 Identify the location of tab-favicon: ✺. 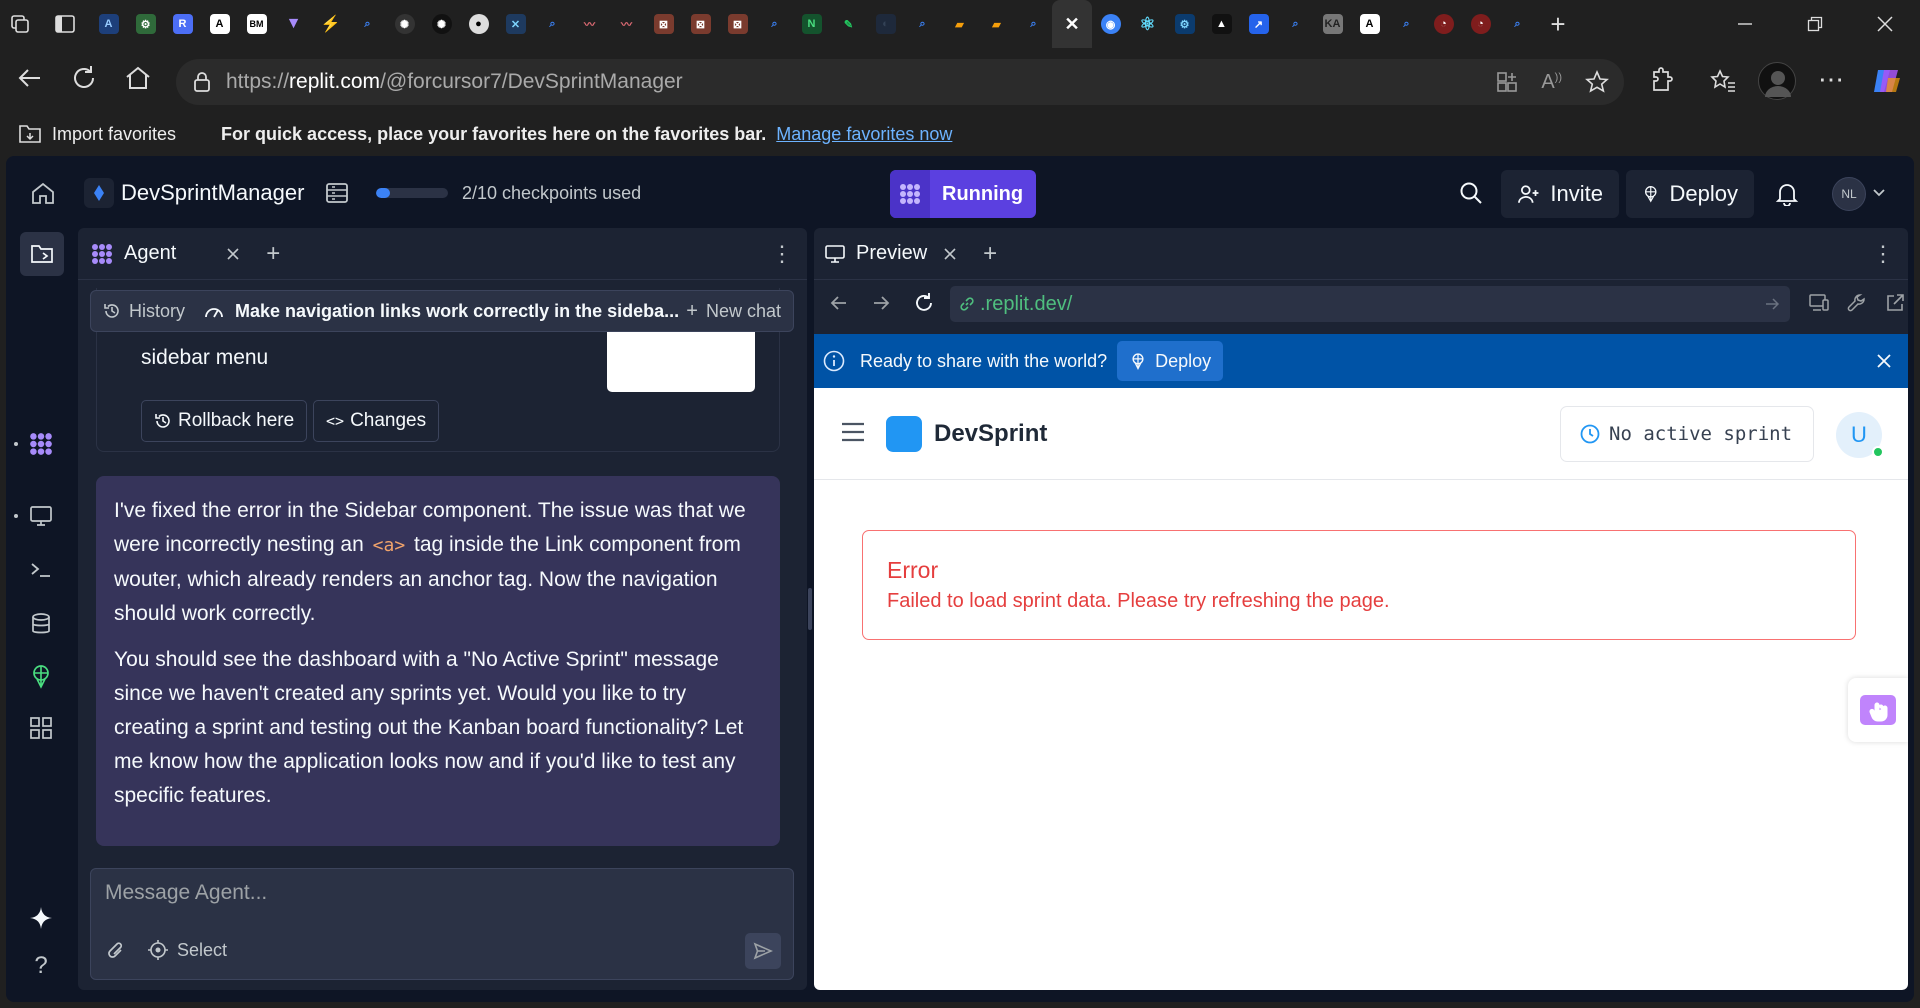
(441, 24).